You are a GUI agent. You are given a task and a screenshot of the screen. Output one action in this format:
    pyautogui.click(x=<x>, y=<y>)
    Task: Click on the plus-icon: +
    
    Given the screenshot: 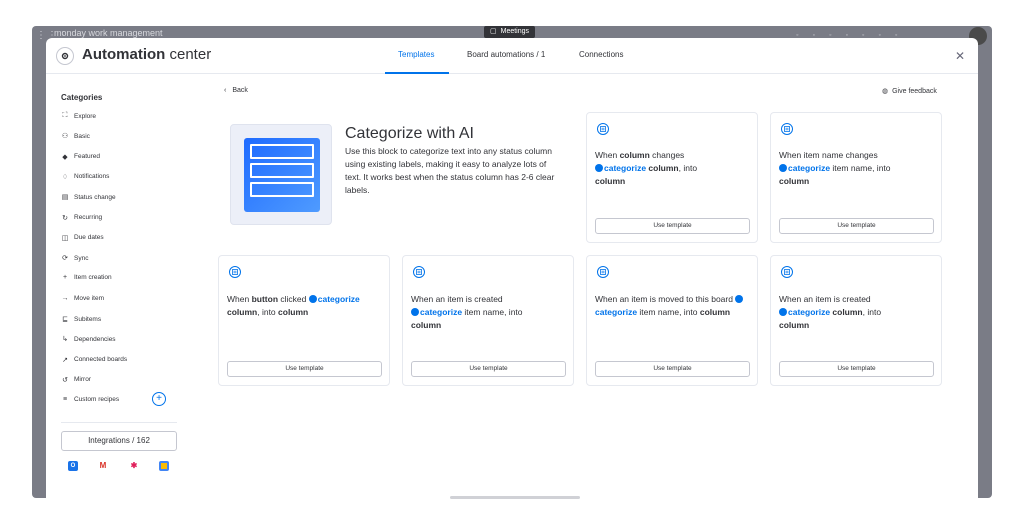 What is the action you would take?
    pyautogui.click(x=65, y=278)
    